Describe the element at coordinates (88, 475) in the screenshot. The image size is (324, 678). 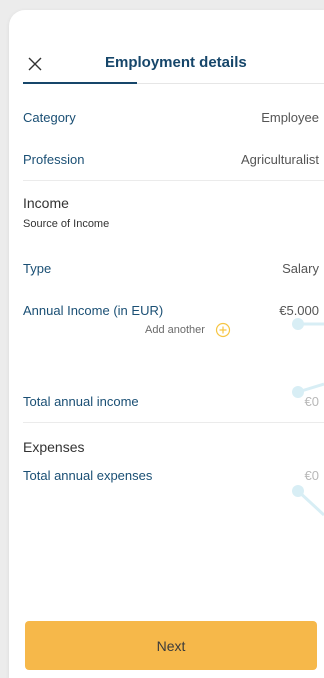
I see `total-expenses-label: Total annual expenses` at that location.